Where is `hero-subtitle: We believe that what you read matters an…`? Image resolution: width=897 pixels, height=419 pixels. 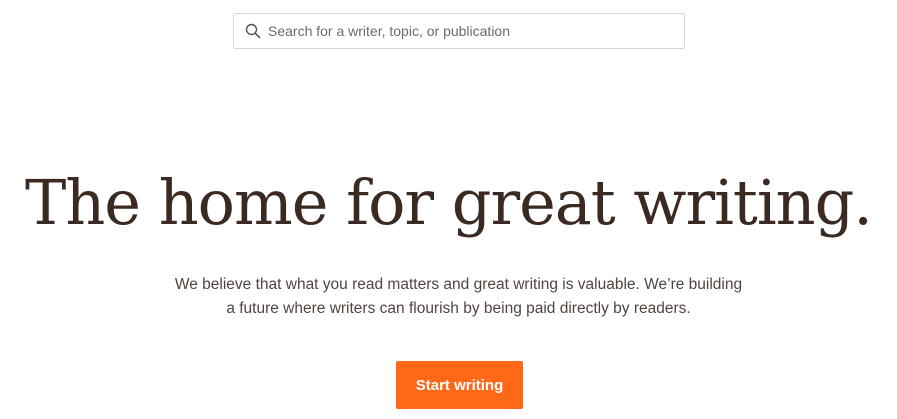
hero-subtitle: We believe that what you read matters an… is located at coordinates (458, 297).